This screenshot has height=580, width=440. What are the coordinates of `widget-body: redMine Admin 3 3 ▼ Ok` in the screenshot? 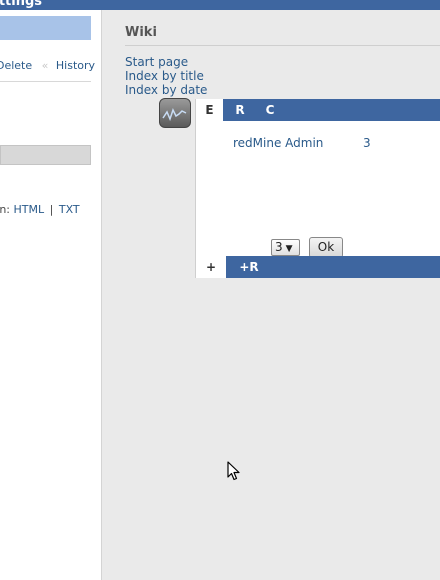 It's located at (317, 189).